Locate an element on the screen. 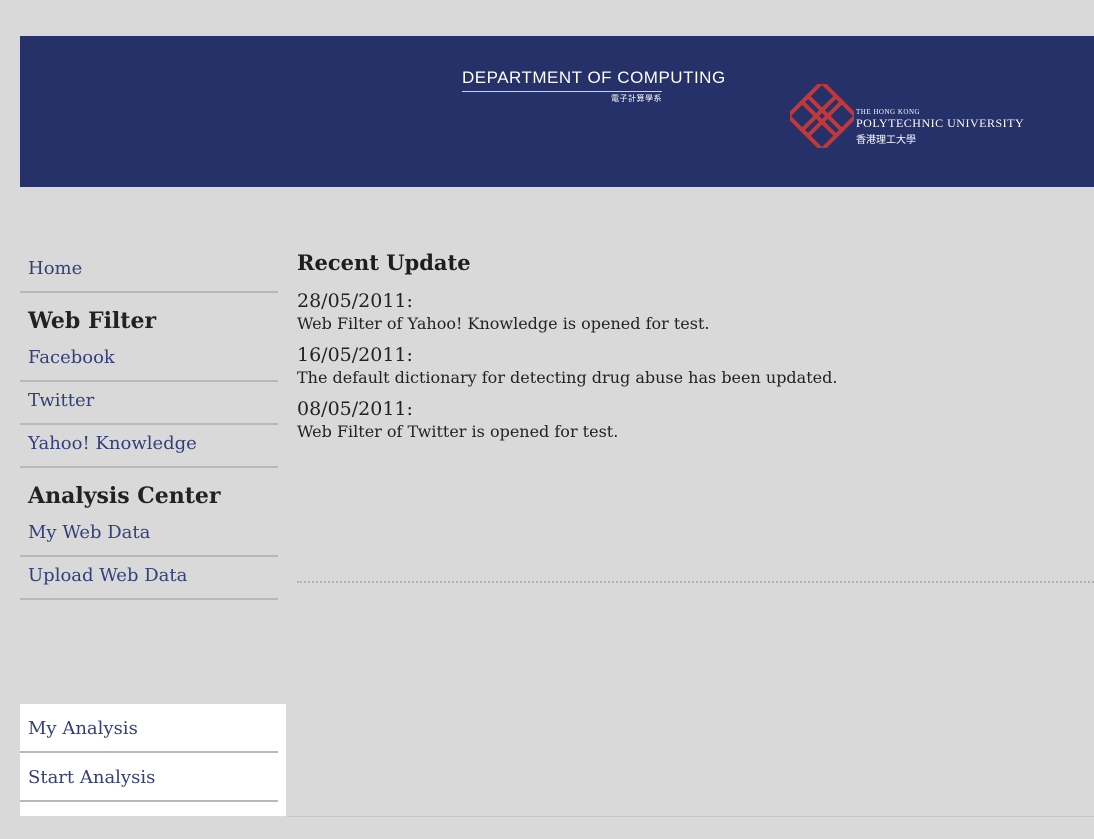 This screenshot has width=1094, height=839. university-small-text: THE HONG KONG is located at coordinates (888, 112).